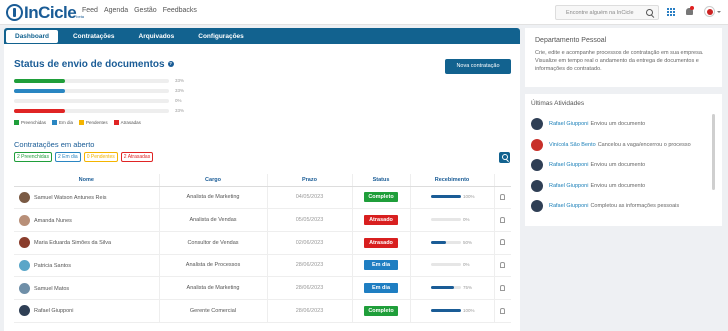 This screenshot has width=728, height=331. I want to click on search-icon, so click(649, 12).